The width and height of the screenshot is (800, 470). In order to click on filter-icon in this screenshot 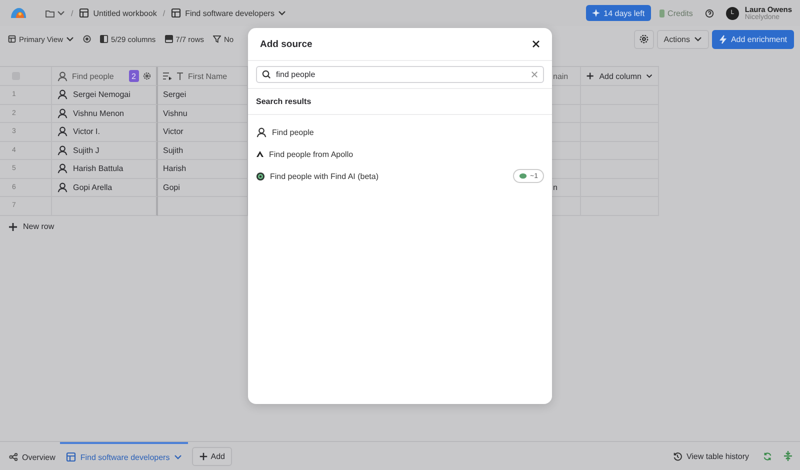, I will do `click(217, 39)`.